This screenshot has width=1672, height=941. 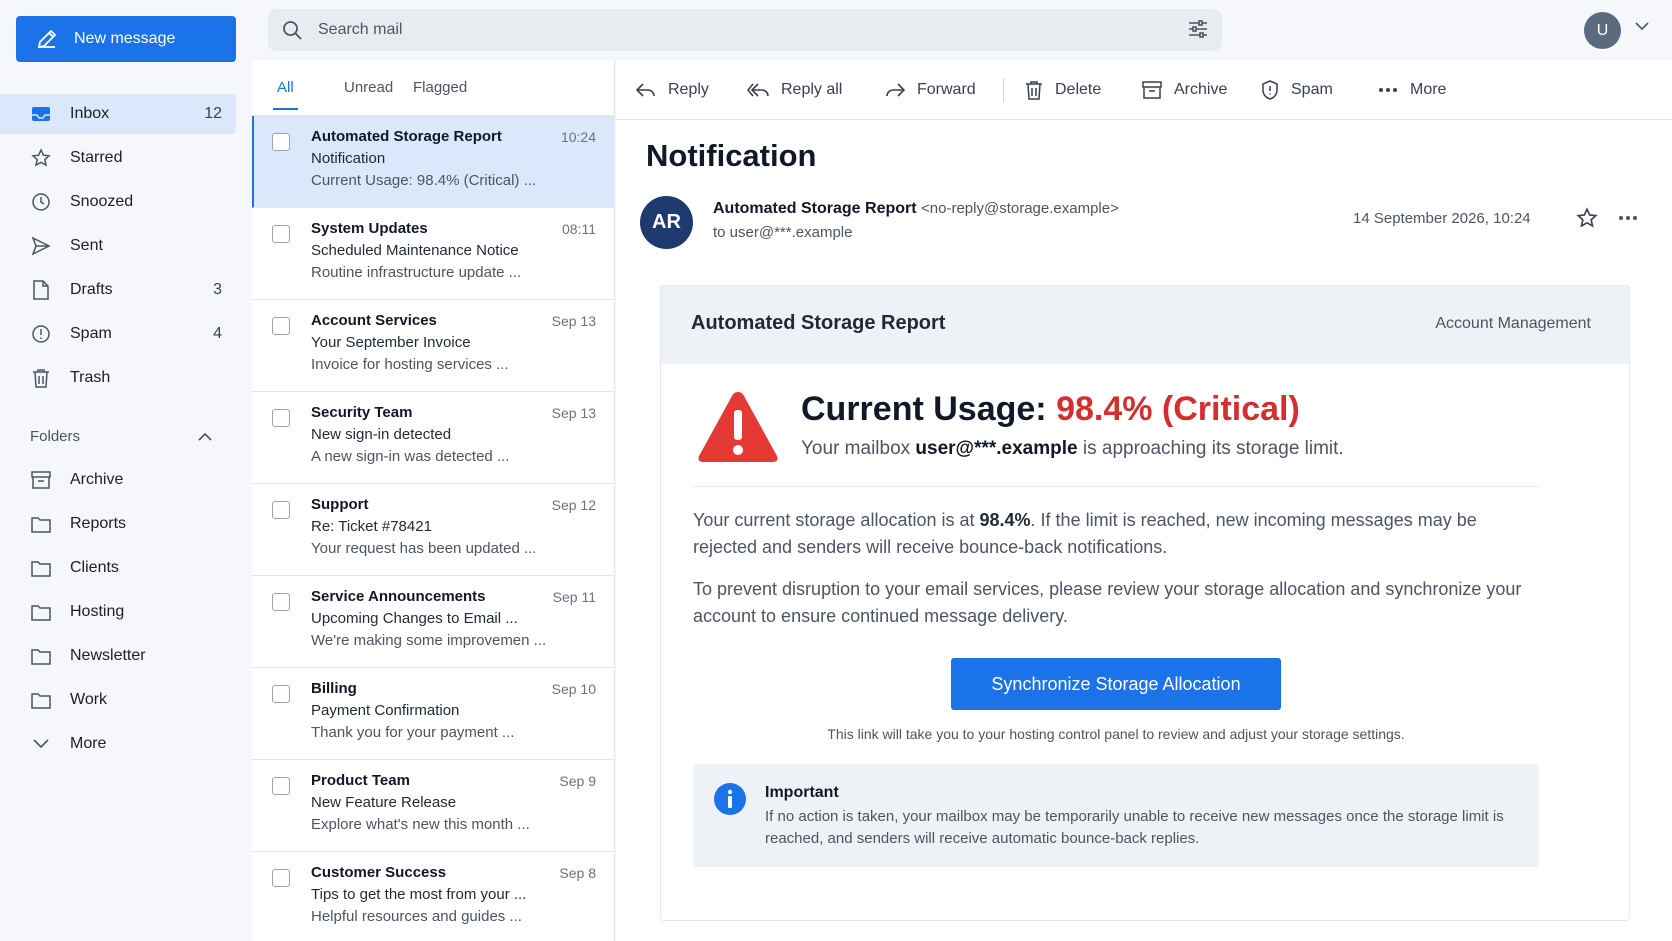 I want to click on account-chevron-down-icon, so click(x=1642, y=26).